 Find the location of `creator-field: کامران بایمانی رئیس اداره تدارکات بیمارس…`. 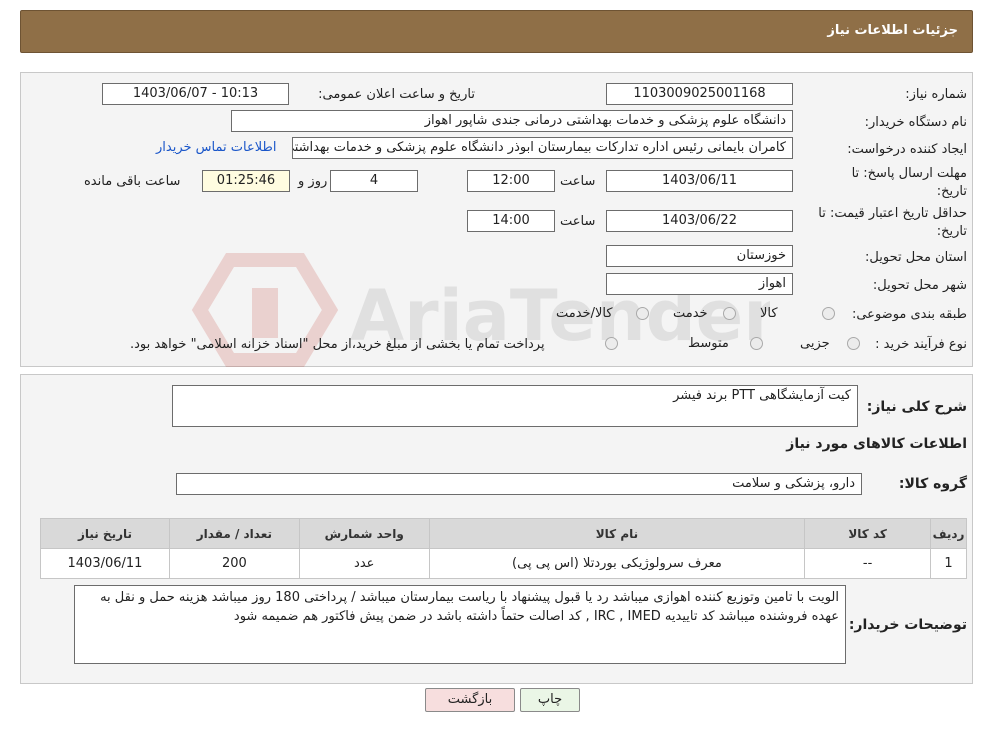

creator-field: کامران بایمانی رئیس اداره تدارکات بیمارس… is located at coordinates (542, 148).